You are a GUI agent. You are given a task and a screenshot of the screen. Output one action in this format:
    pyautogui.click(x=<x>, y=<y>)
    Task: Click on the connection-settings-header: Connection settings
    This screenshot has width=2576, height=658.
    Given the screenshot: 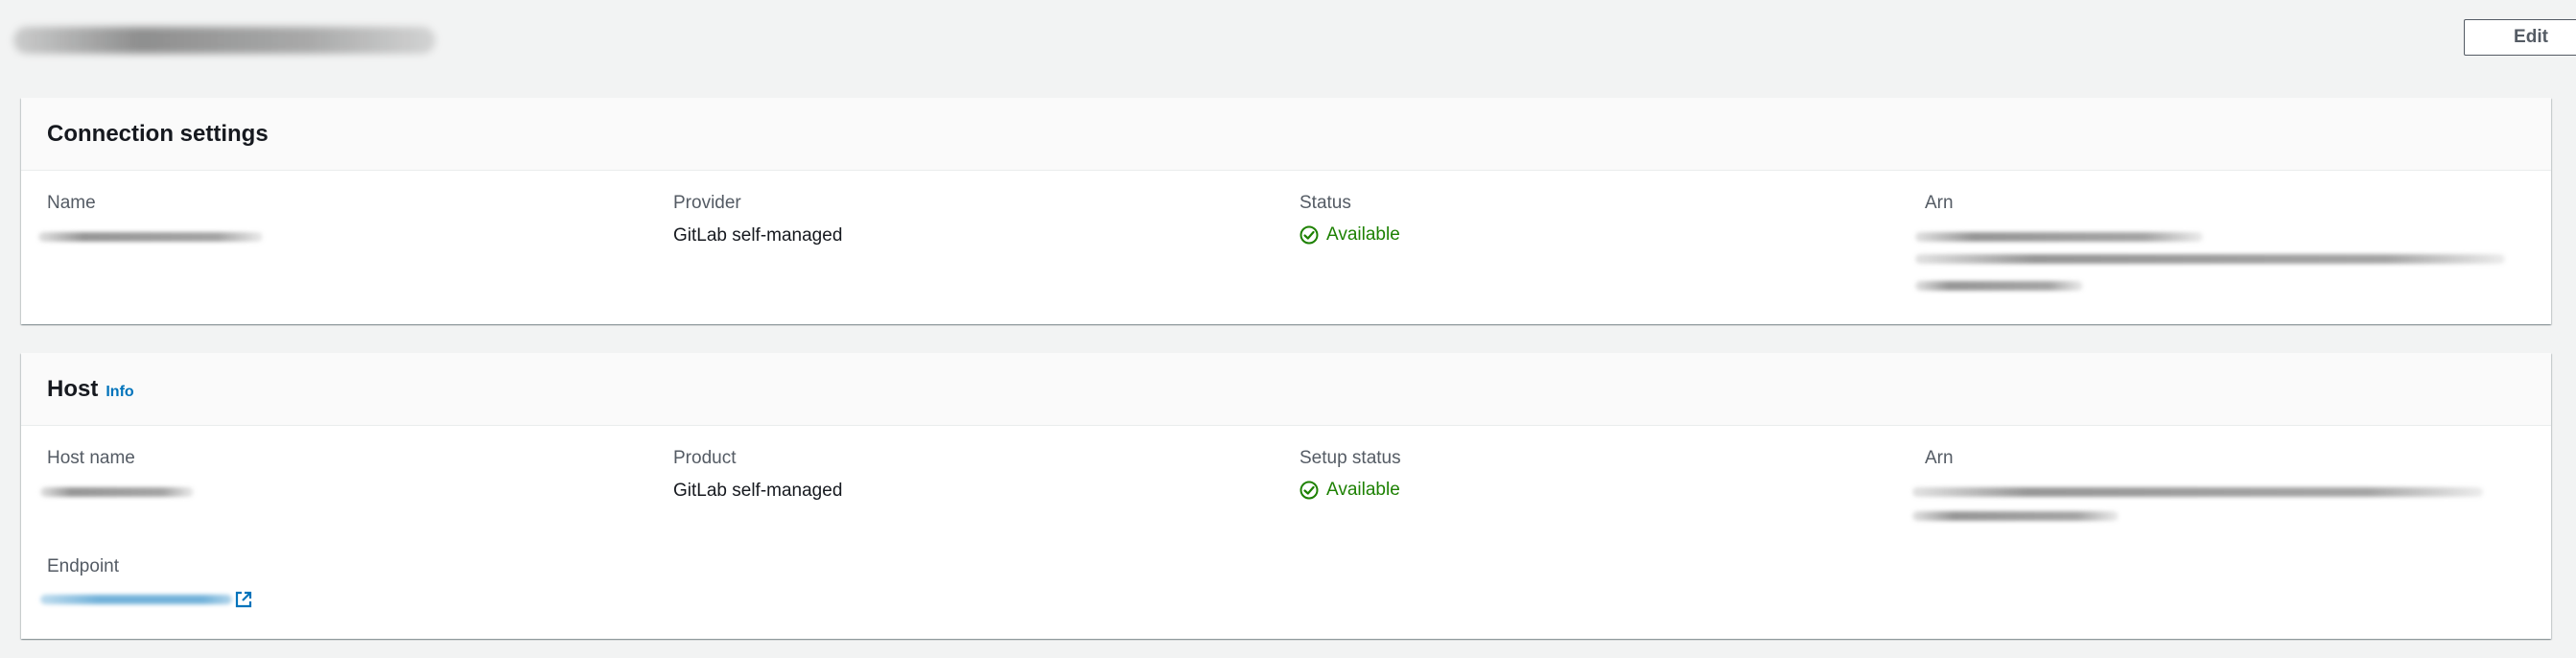 What is the action you would take?
    pyautogui.click(x=1286, y=134)
    